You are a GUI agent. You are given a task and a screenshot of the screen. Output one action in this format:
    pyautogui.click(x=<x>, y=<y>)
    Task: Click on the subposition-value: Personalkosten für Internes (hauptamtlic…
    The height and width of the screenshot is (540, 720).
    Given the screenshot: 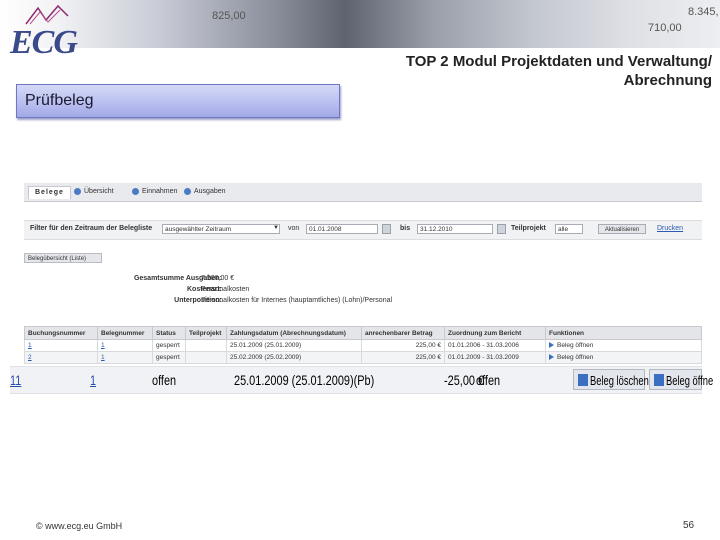 What is the action you would take?
    pyautogui.click(x=297, y=300)
    